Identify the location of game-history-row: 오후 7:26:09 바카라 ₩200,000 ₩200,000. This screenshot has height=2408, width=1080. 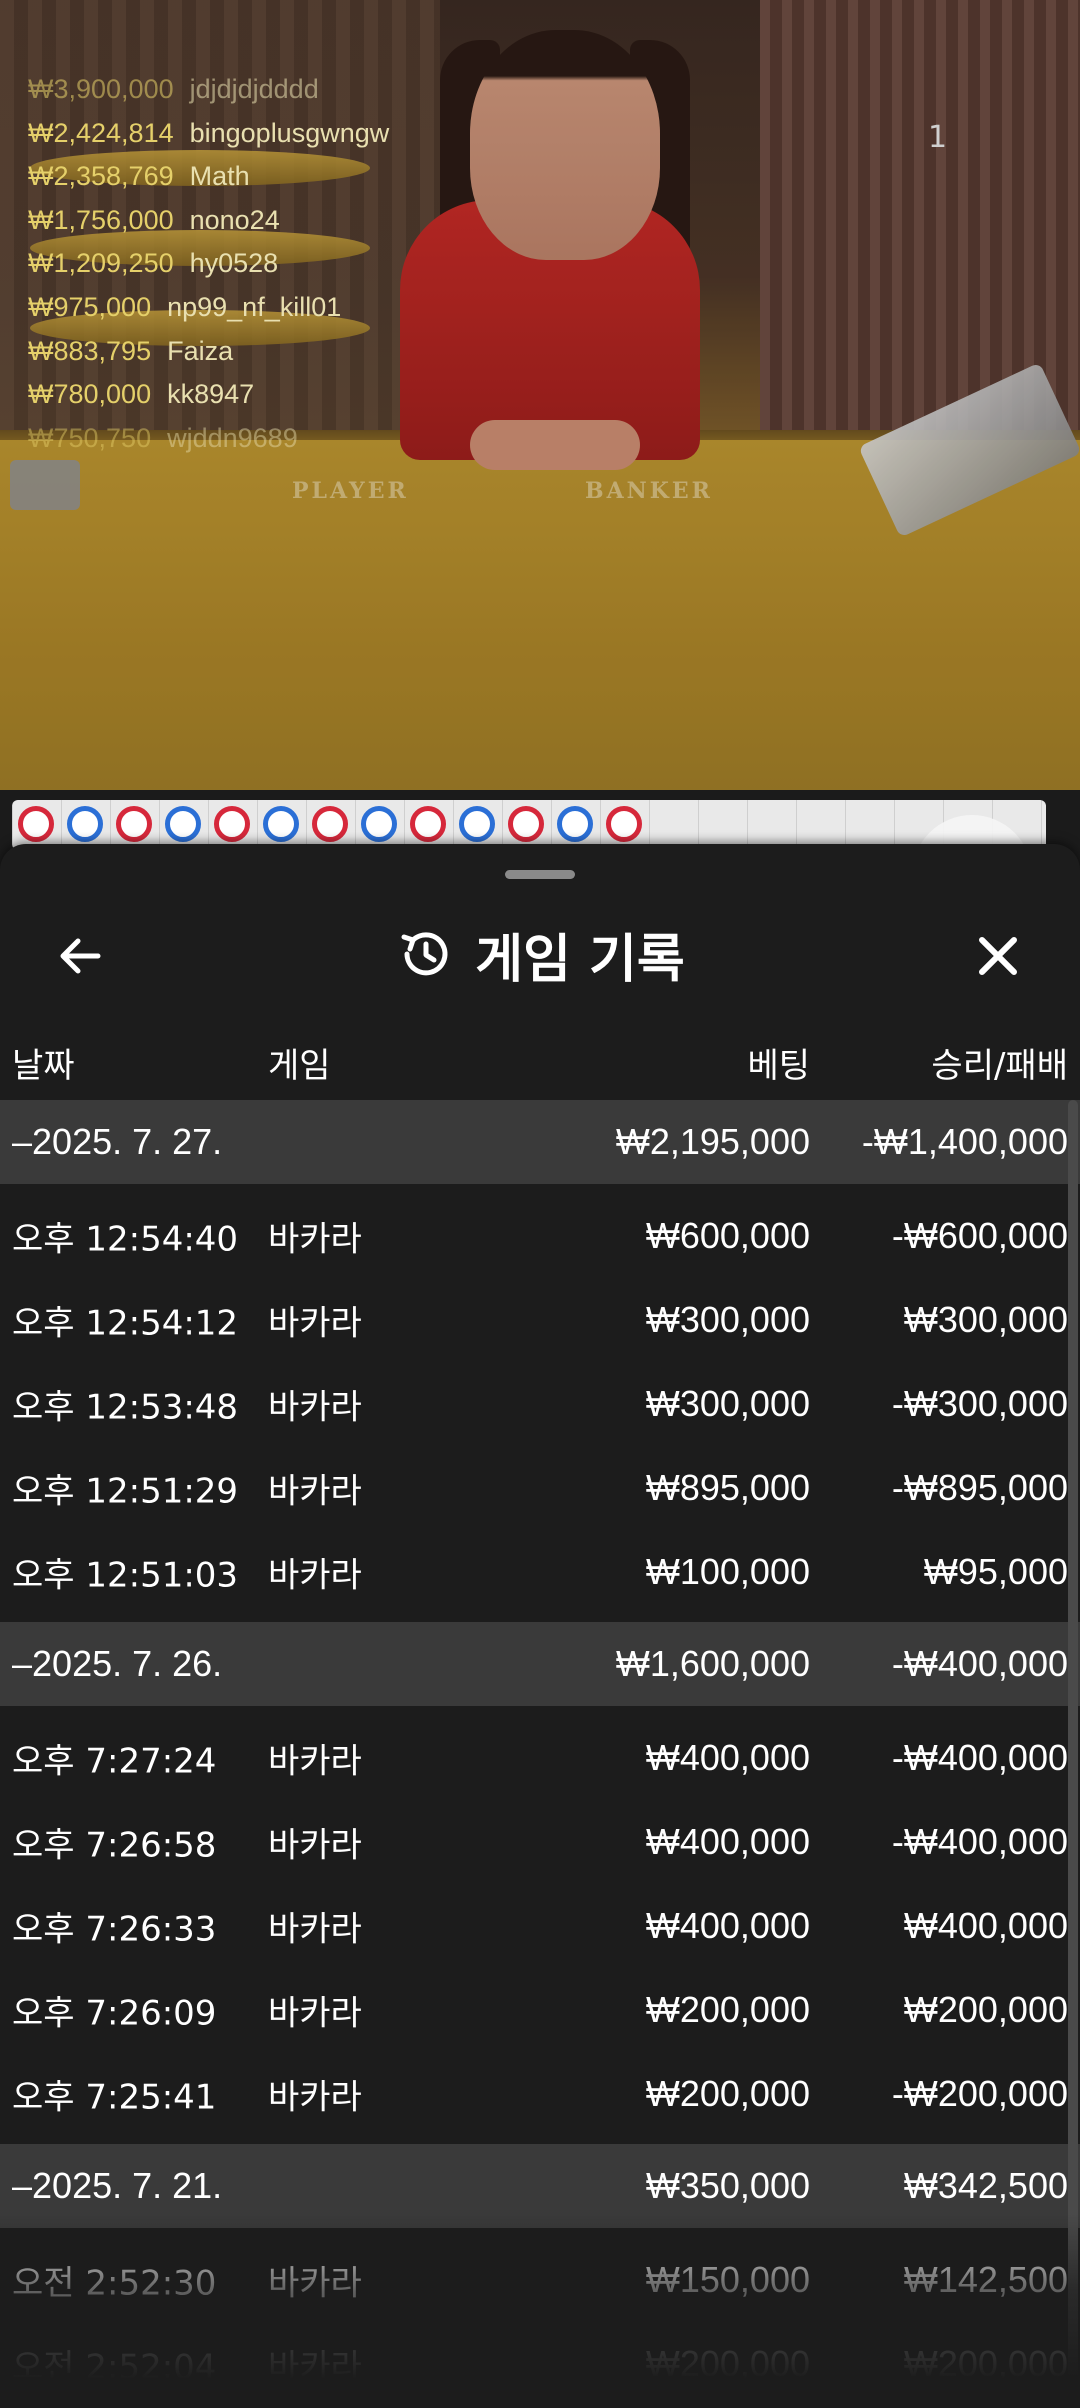
(540, 2010).